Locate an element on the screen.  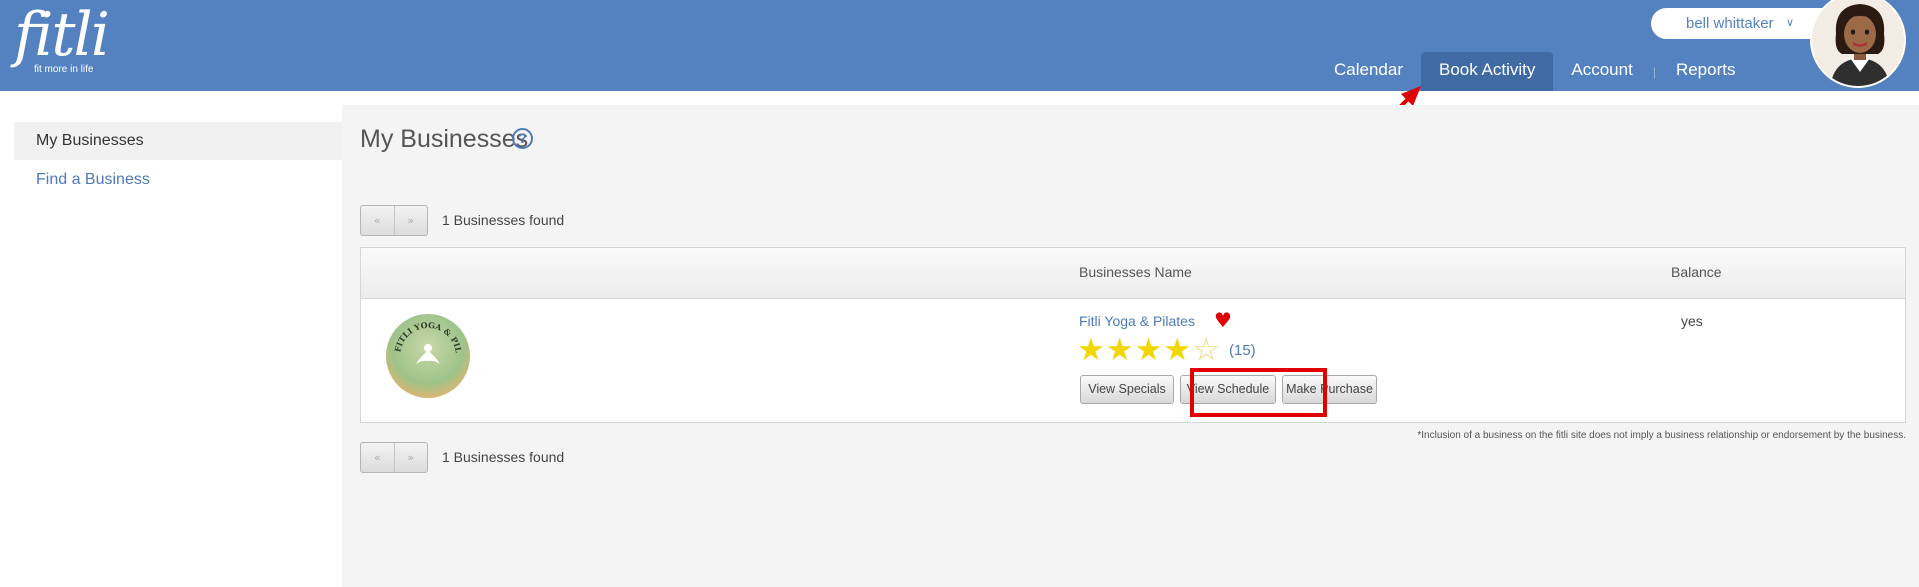
fitli-logo: fitli fit more in life is located at coordinates (62, 37).